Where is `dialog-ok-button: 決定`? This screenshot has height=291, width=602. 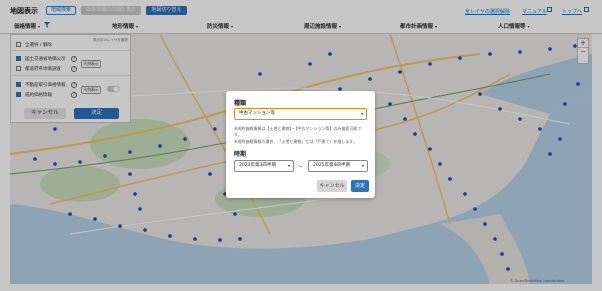 dialog-ok-button: 決定 is located at coordinates (360, 186).